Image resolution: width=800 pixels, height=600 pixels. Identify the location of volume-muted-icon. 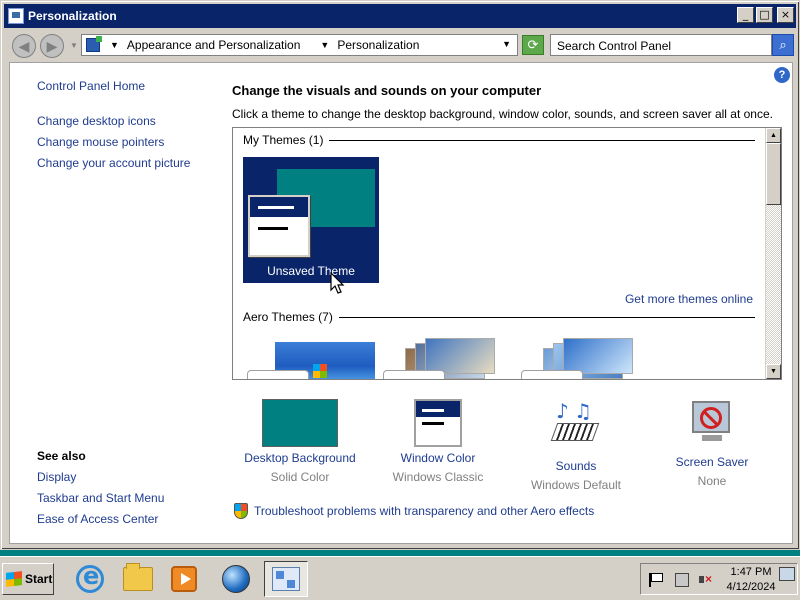
(706, 579).